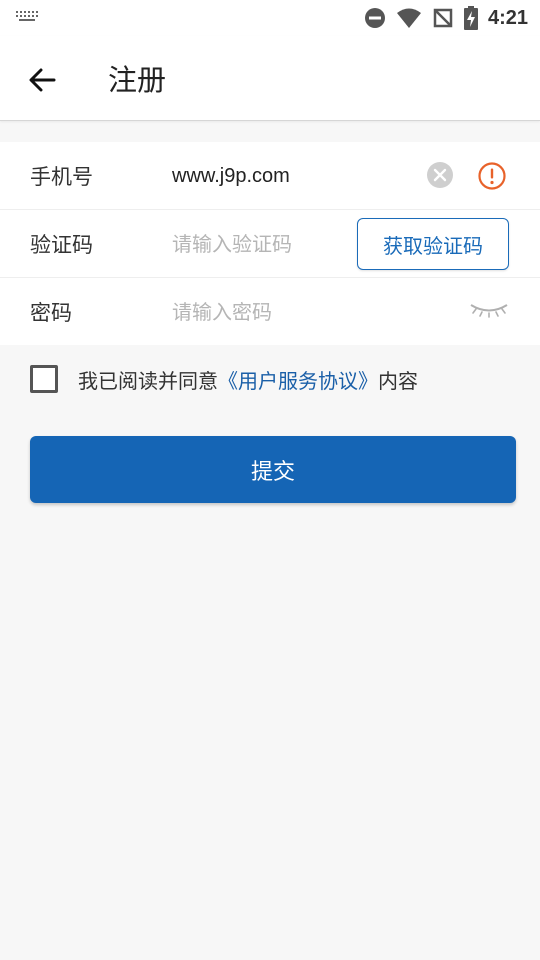 The height and width of the screenshot is (960, 540). Describe the element at coordinates (292, 176) in the screenshot. I see `phone-input` at that location.